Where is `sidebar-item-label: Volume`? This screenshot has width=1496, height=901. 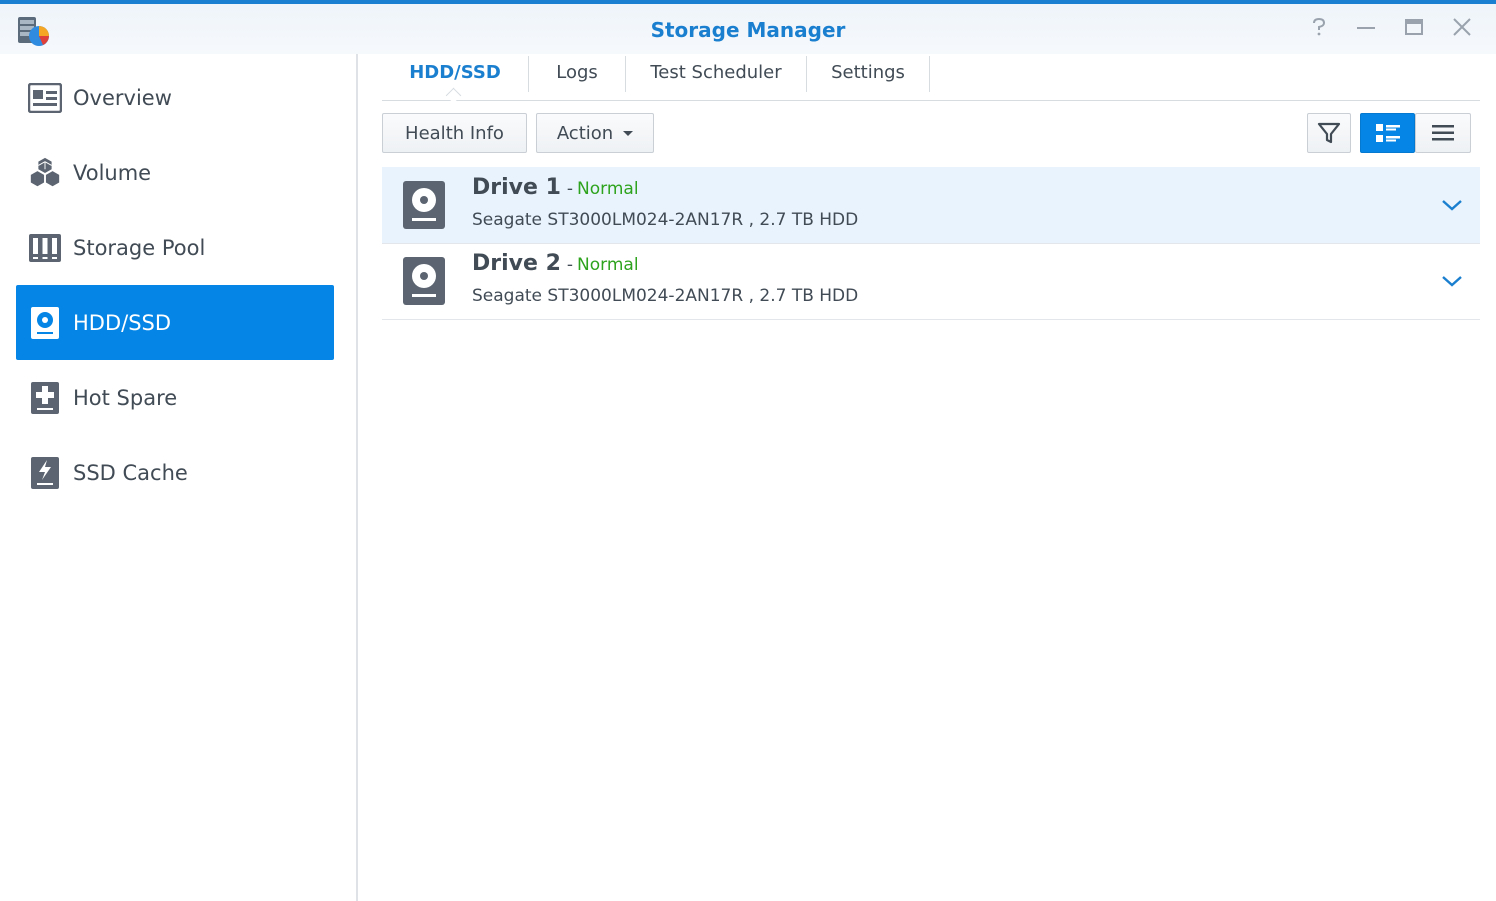
sidebar-item-label: Volume is located at coordinates (112, 172).